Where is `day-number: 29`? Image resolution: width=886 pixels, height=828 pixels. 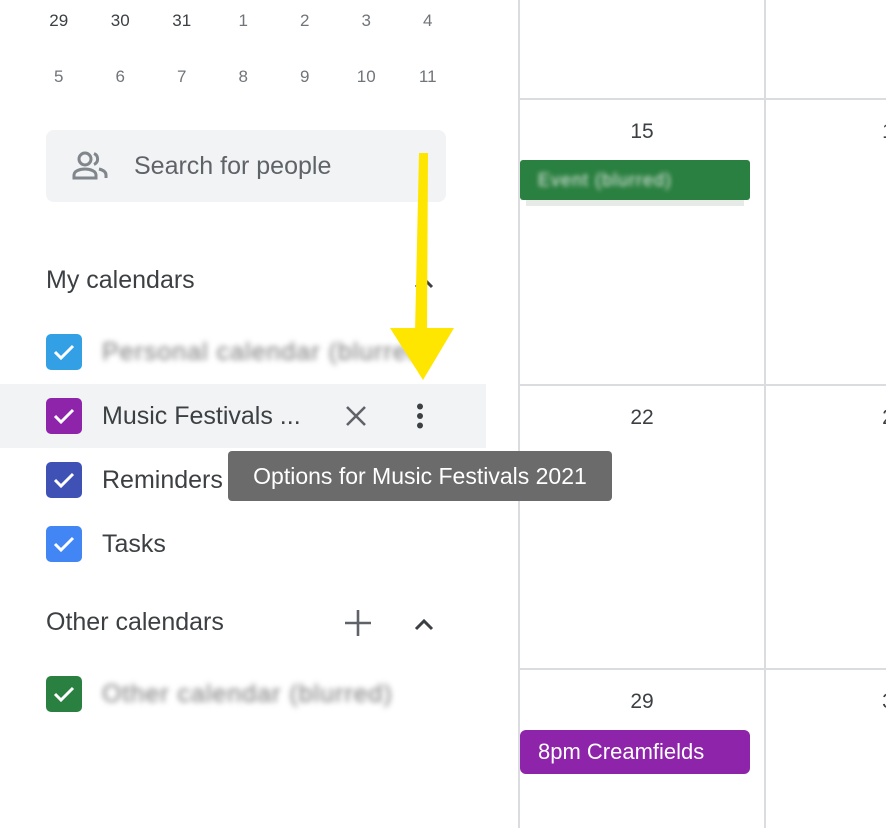
day-number: 29 is located at coordinates (642, 702).